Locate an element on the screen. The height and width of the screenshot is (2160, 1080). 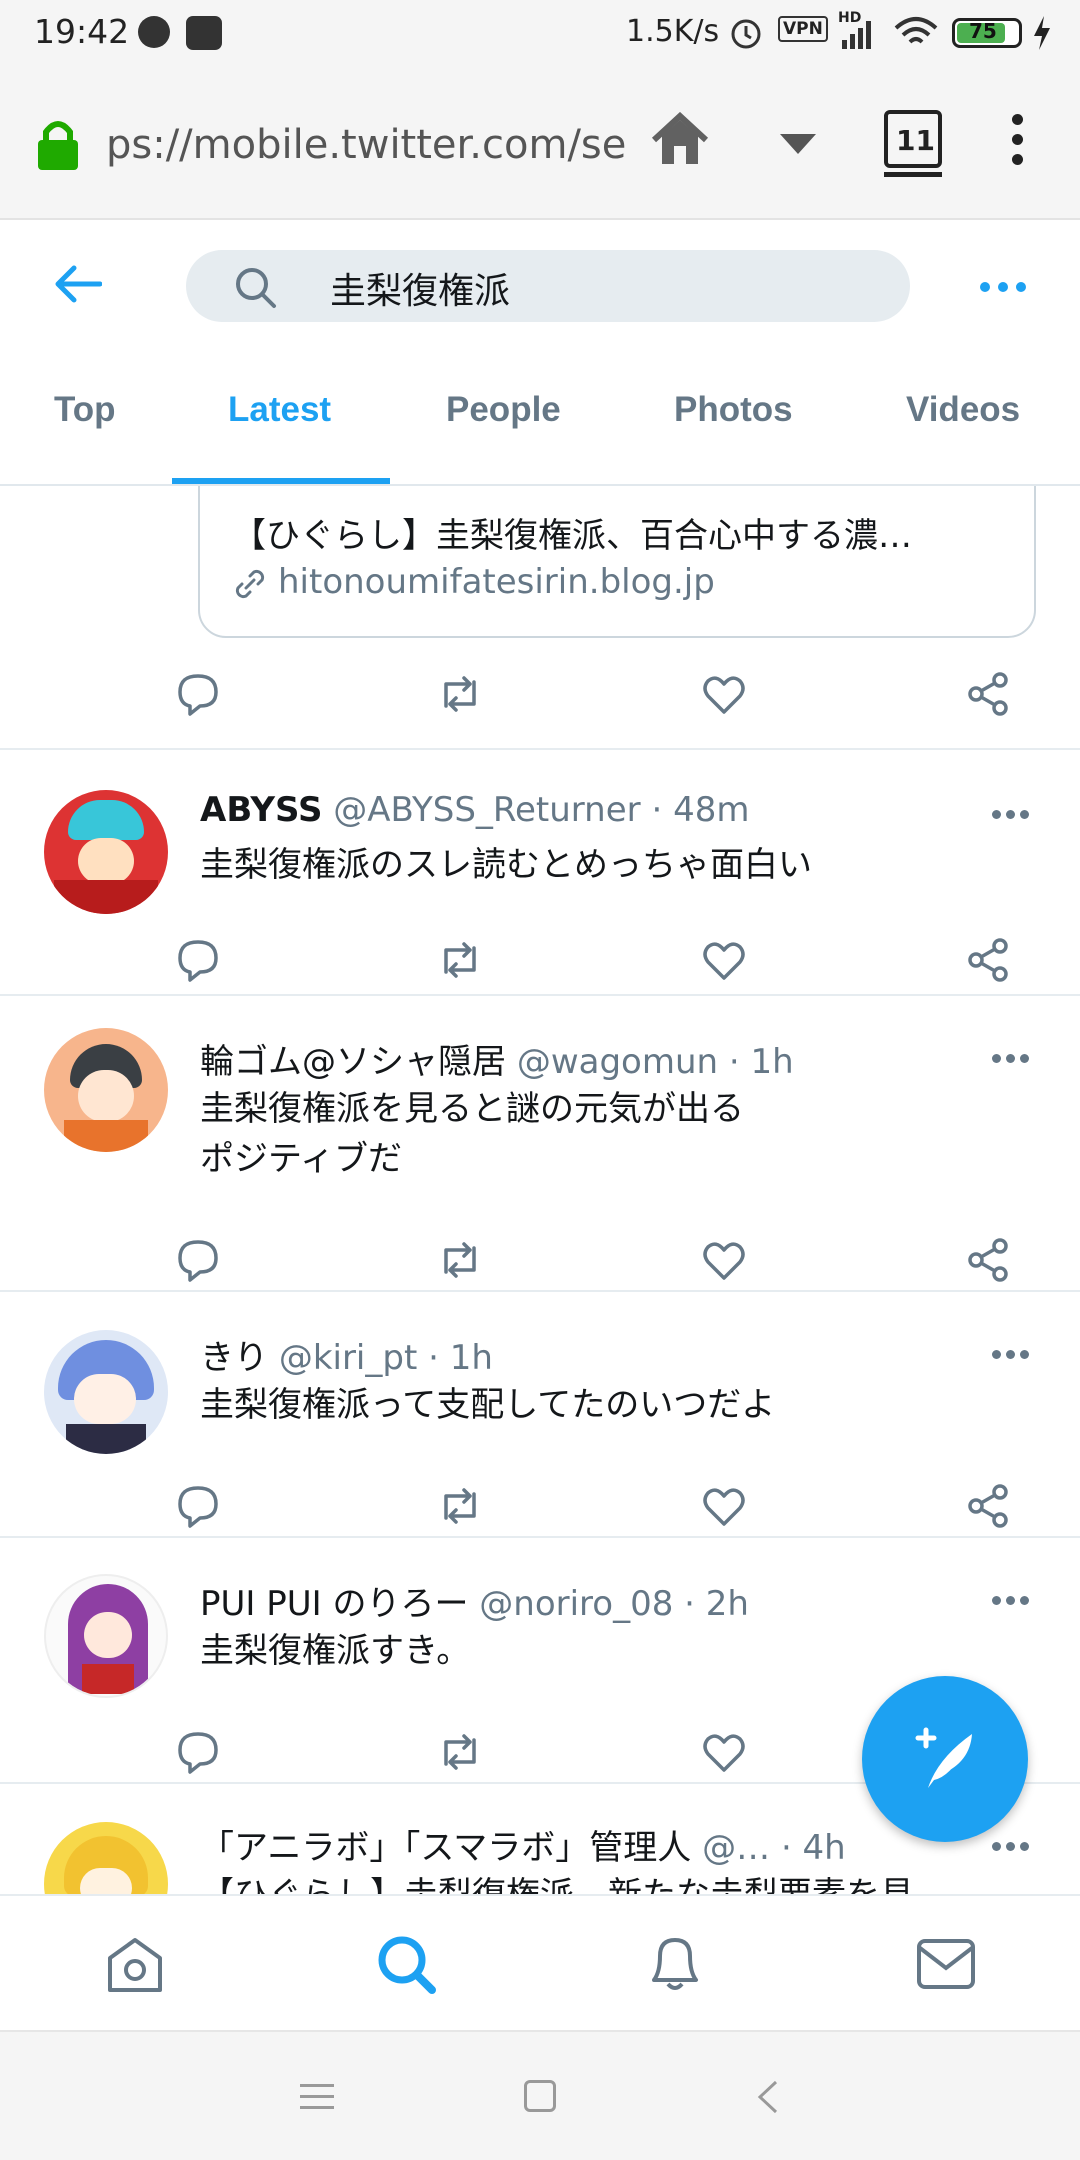
tab-photos: Photos is located at coordinates (733, 410).